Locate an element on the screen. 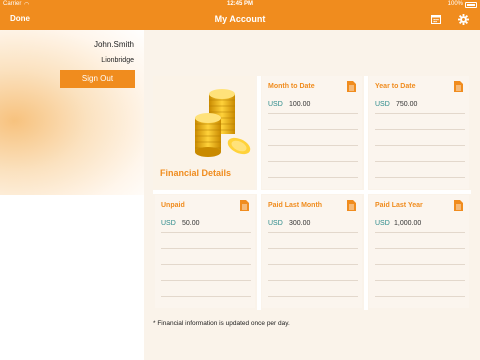 Image resolution: width=480 pixels, height=360 pixels. clock: 12:45 PM is located at coordinates (239, 4).